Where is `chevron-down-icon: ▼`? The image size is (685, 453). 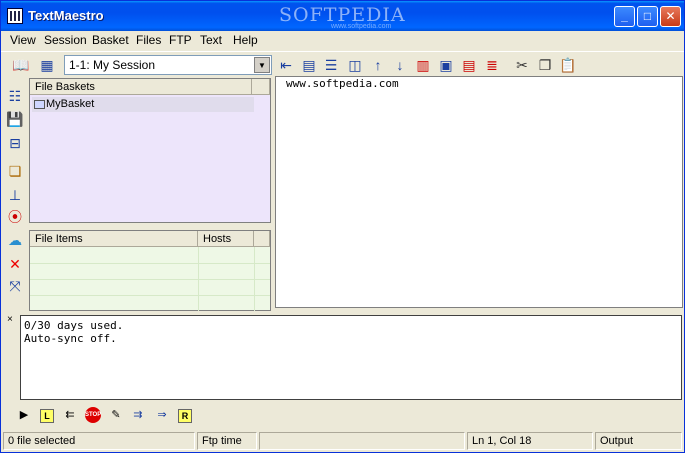 chevron-down-icon: ▼ is located at coordinates (262, 65).